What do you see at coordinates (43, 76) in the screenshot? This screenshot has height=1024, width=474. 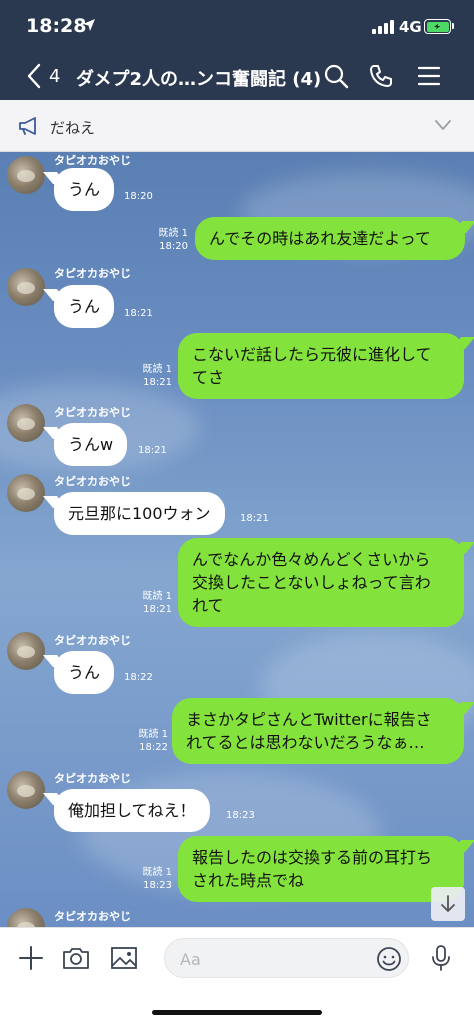 I see `back-button: 4` at bounding box center [43, 76].